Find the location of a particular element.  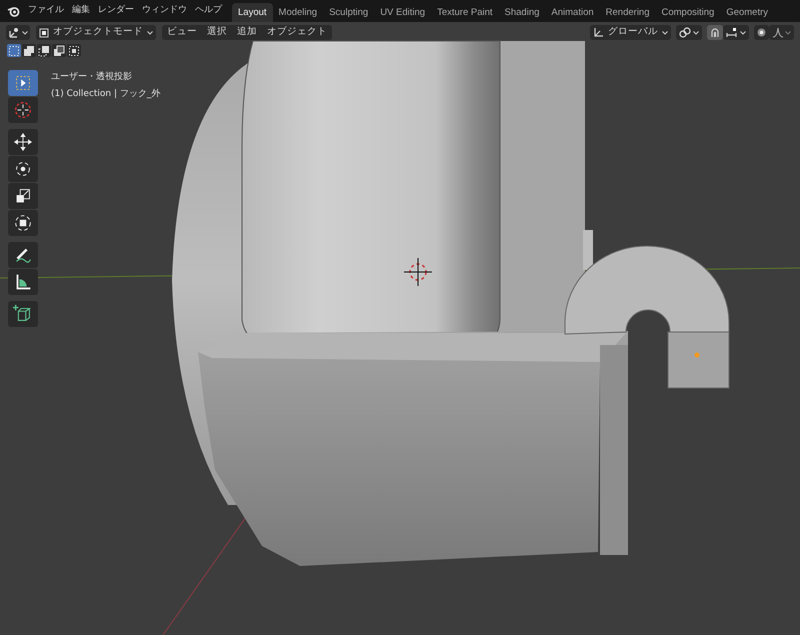

add-cube-tool is located at coordinates (23, 314).